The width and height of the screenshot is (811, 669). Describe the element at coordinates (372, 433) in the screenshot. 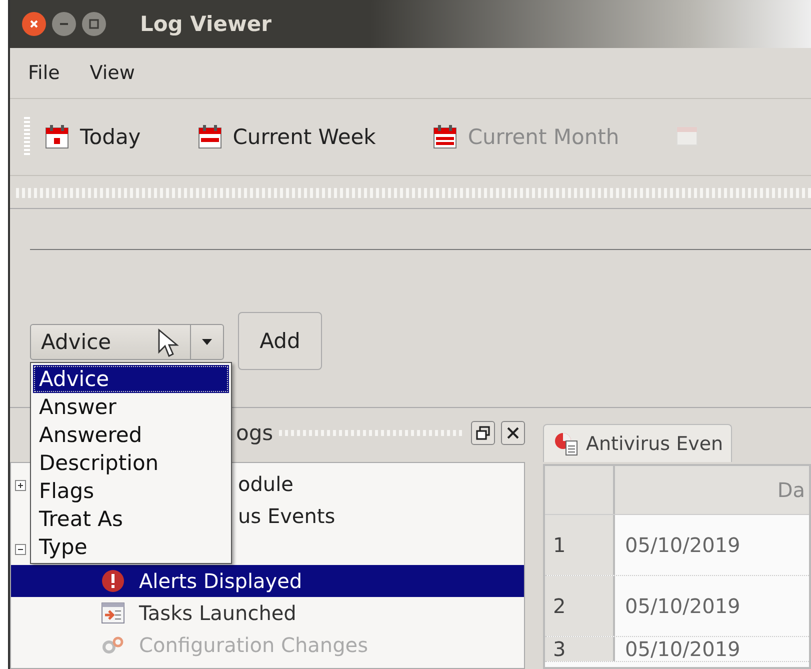

I see `panel-grip` at that location.